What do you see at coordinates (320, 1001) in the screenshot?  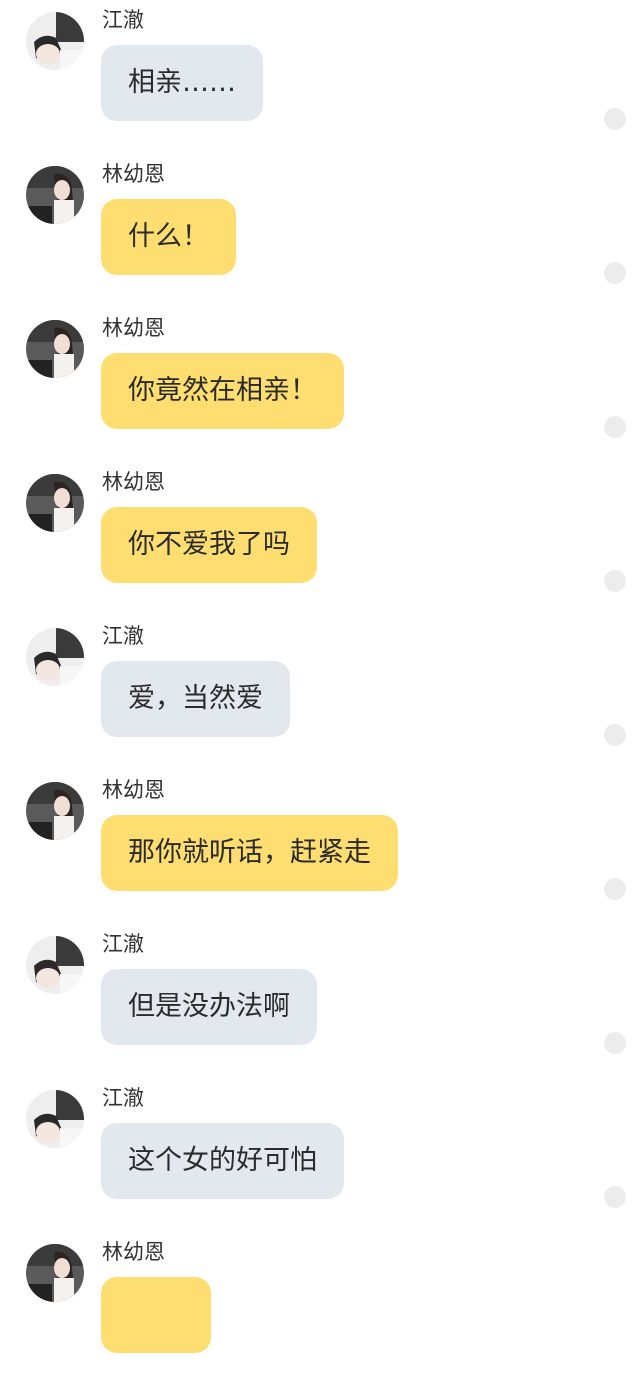 I see `message-row: 江澈 但是没办法啊` at bounding box center [320, 1001].